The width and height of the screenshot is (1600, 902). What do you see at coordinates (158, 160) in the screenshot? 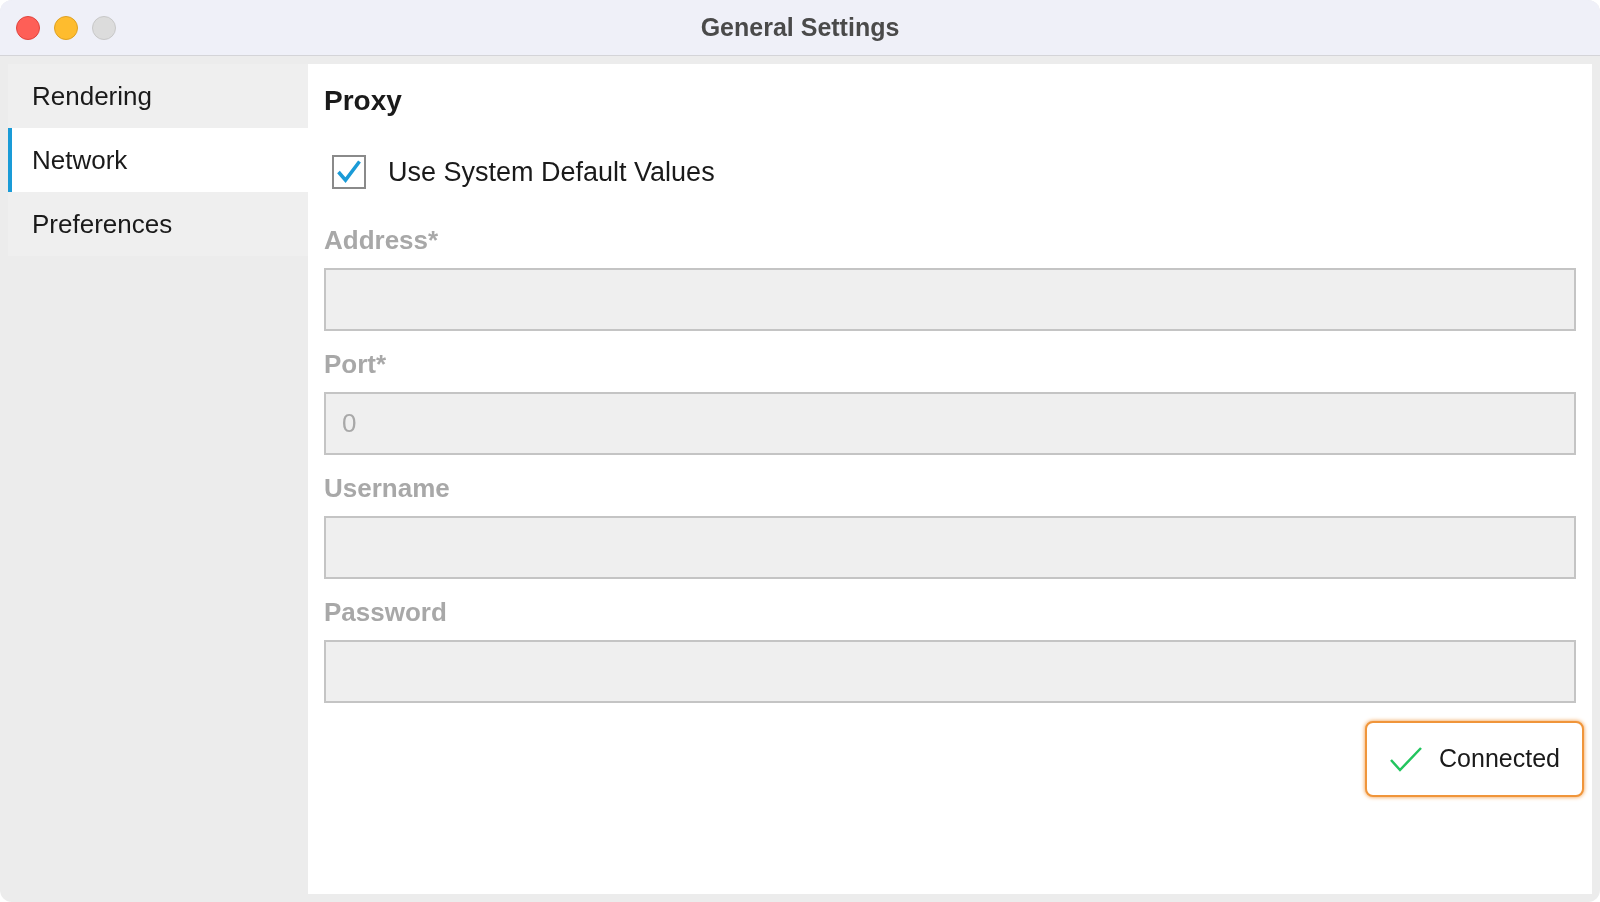
I see `sidebar-item: Network` at bounding box center [158, 160].